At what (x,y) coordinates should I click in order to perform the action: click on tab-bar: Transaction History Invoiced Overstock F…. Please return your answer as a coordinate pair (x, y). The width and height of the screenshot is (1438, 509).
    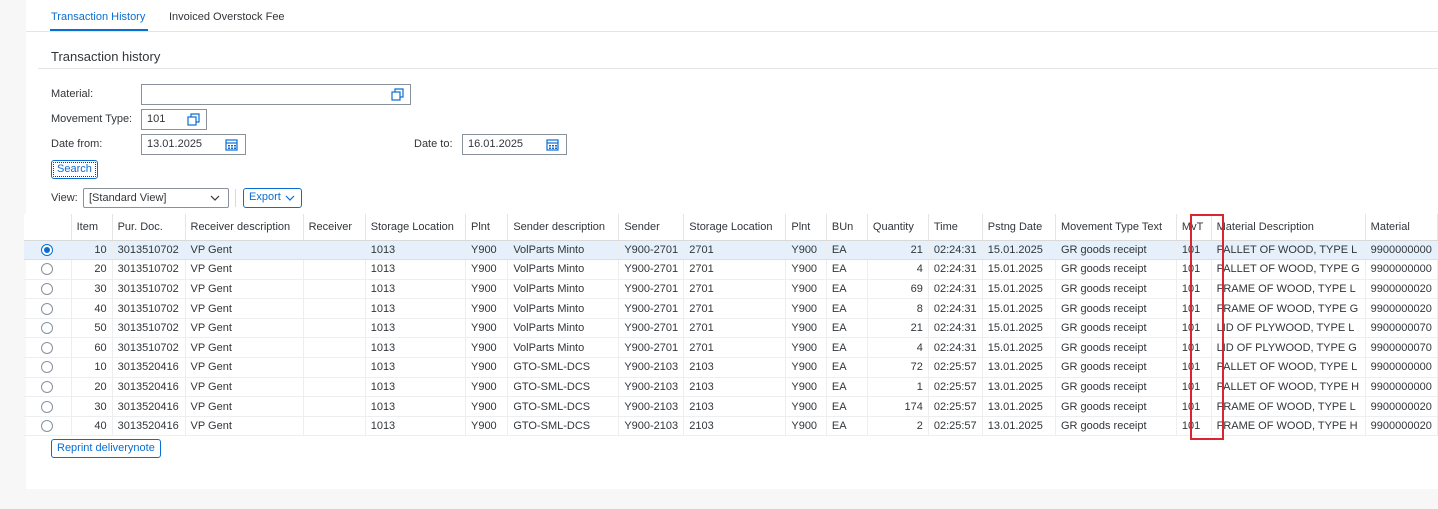
    Looking at the image, I should click on (732, 16).